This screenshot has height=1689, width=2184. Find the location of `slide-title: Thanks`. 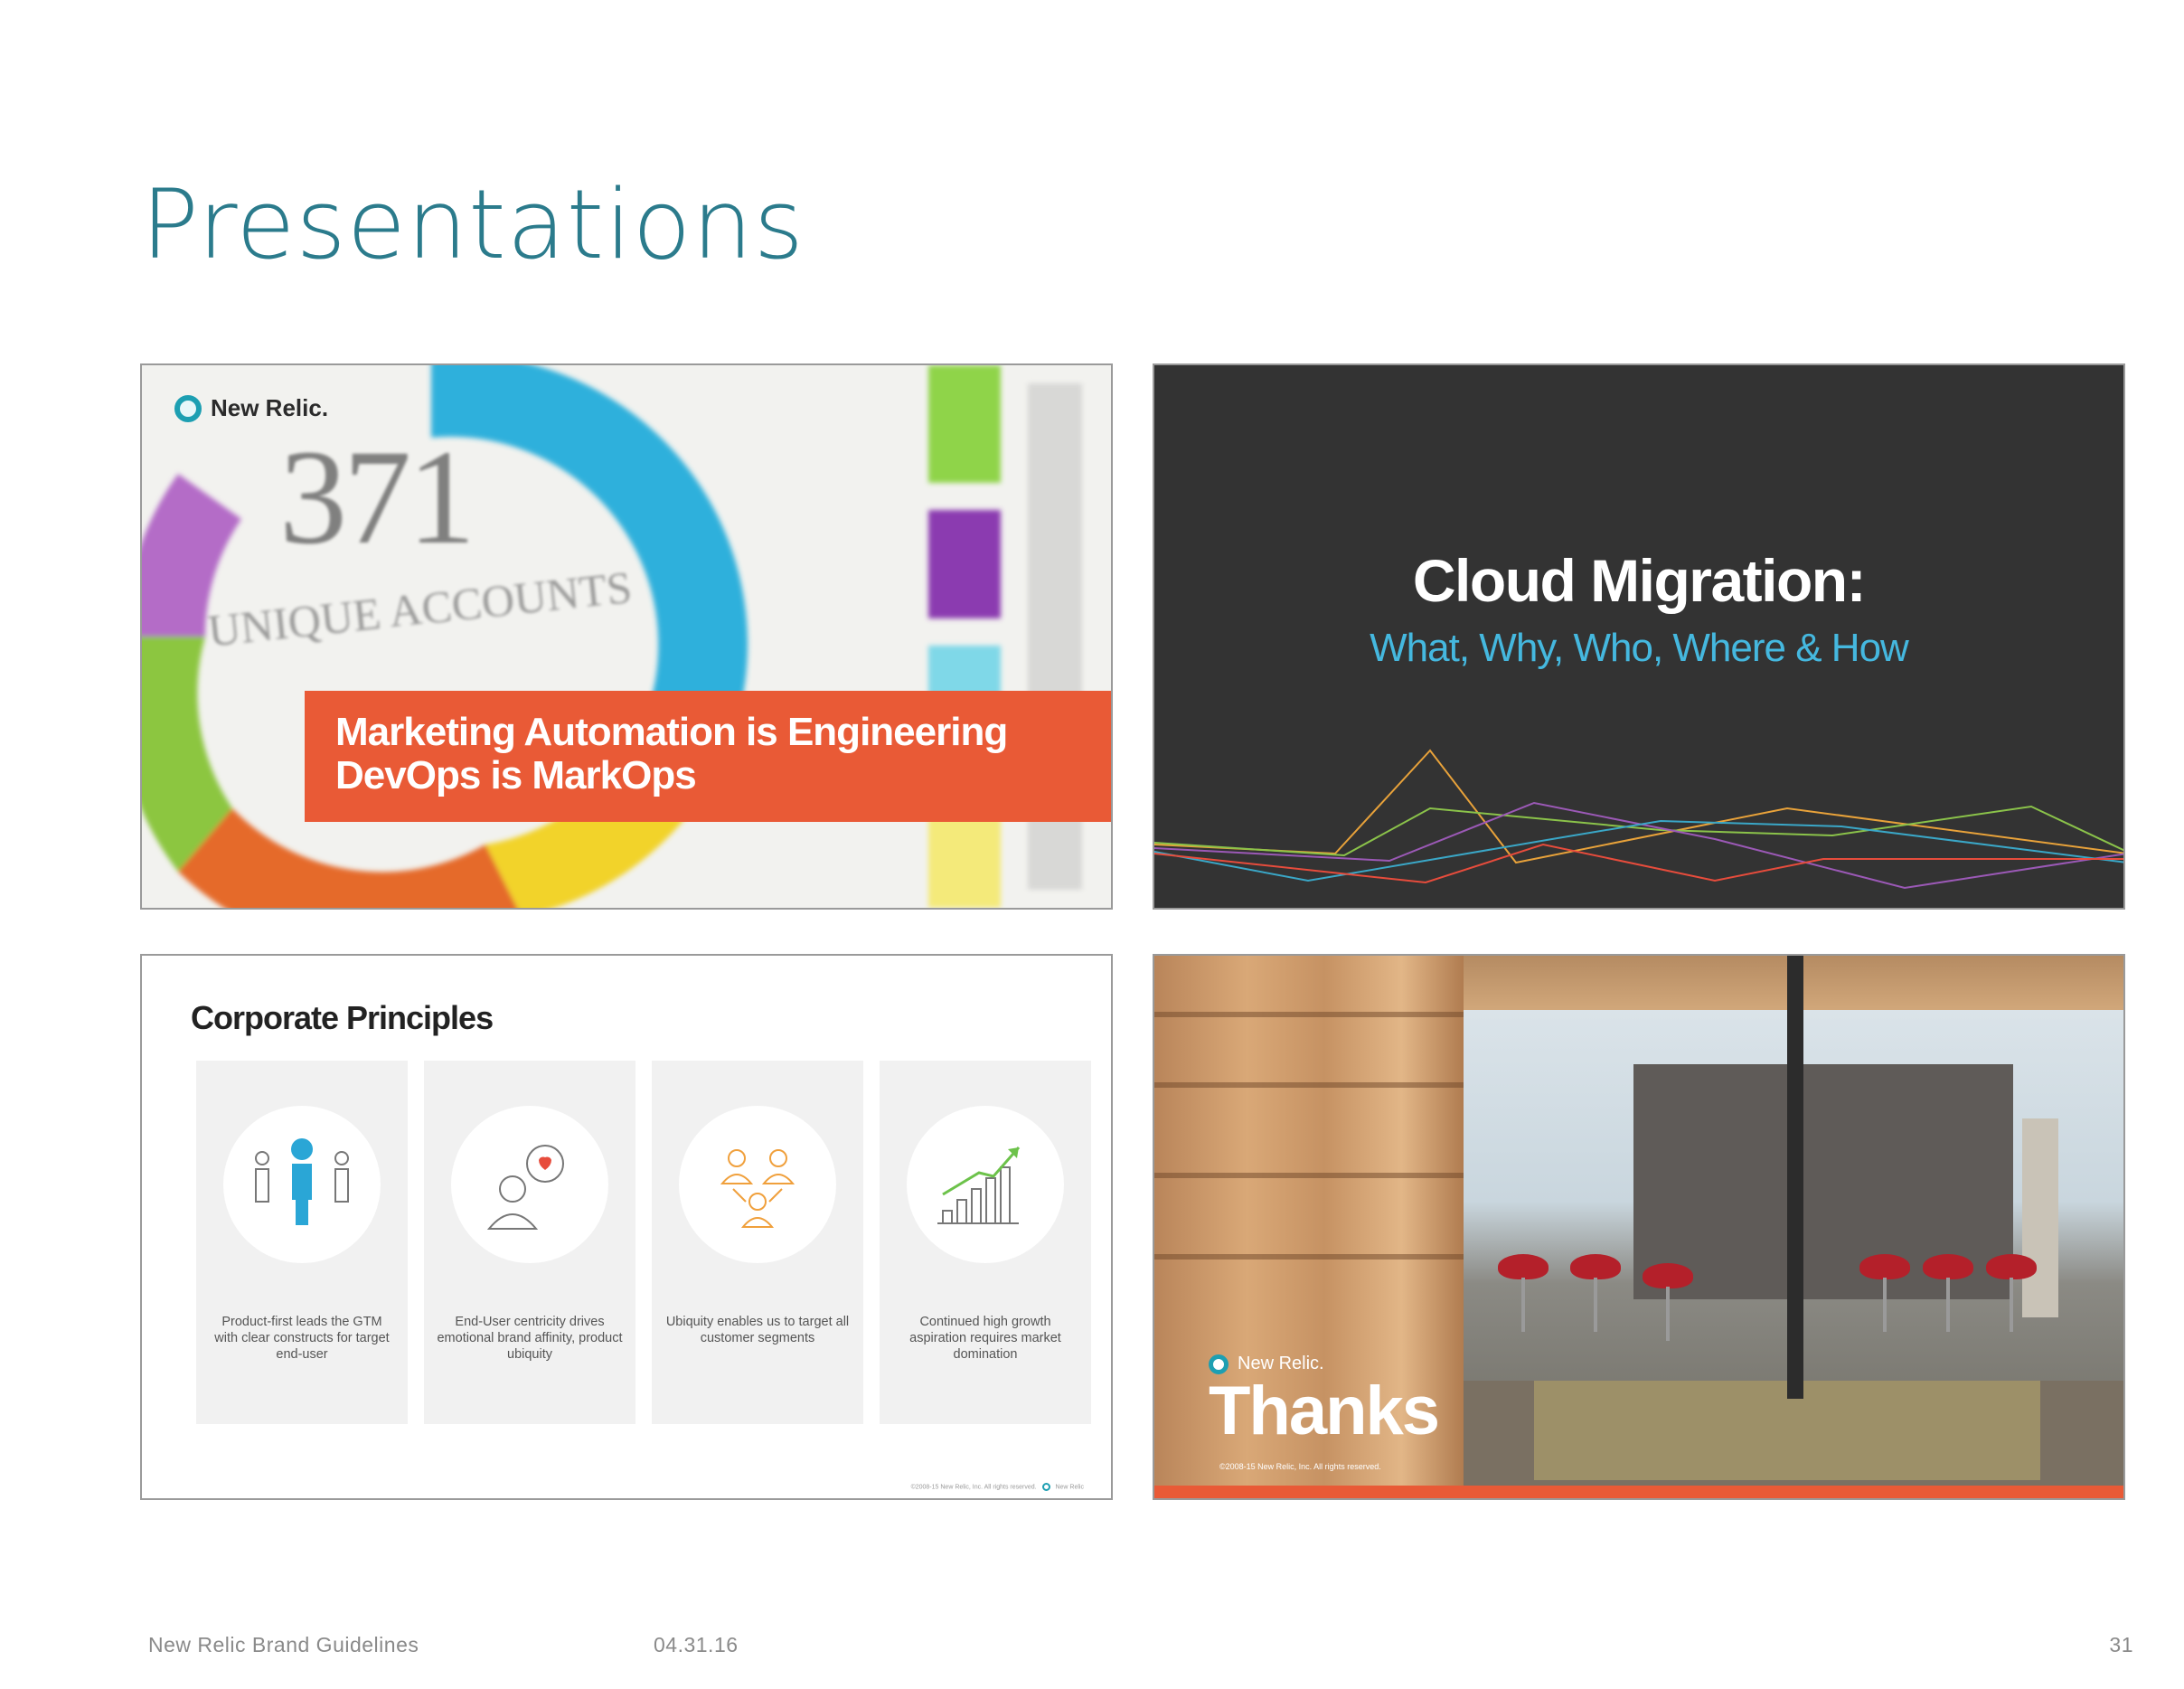

slide-title: Thanks is located at coordinates (1324, 1411).